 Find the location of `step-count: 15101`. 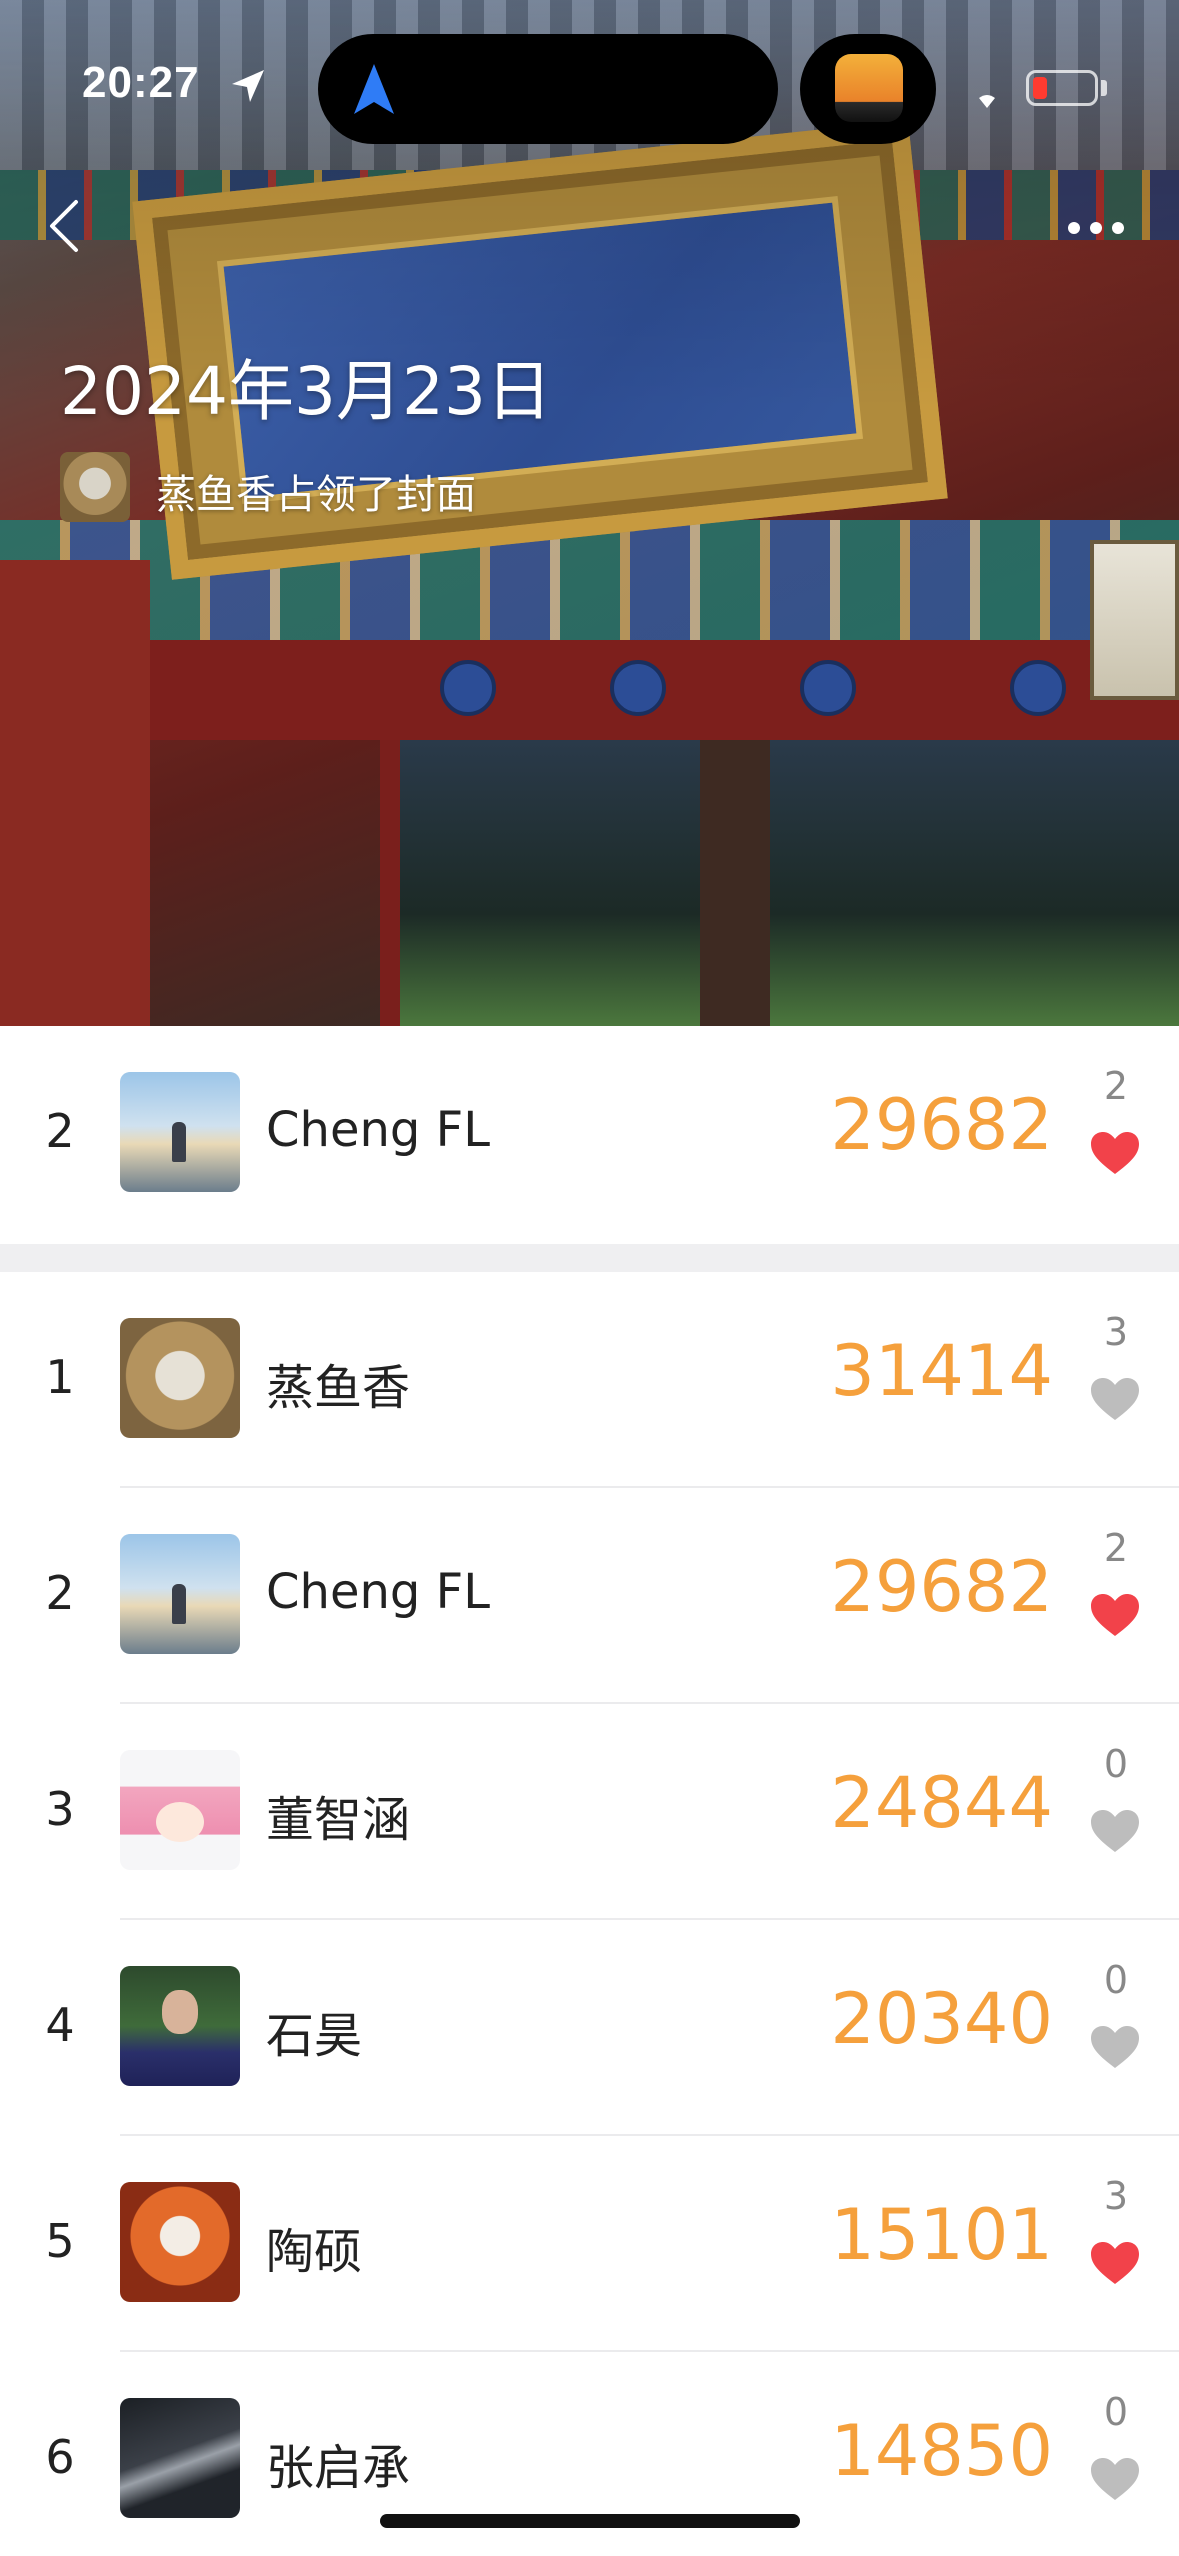

step-count: 15101 is located at coordinates (941, 2235).